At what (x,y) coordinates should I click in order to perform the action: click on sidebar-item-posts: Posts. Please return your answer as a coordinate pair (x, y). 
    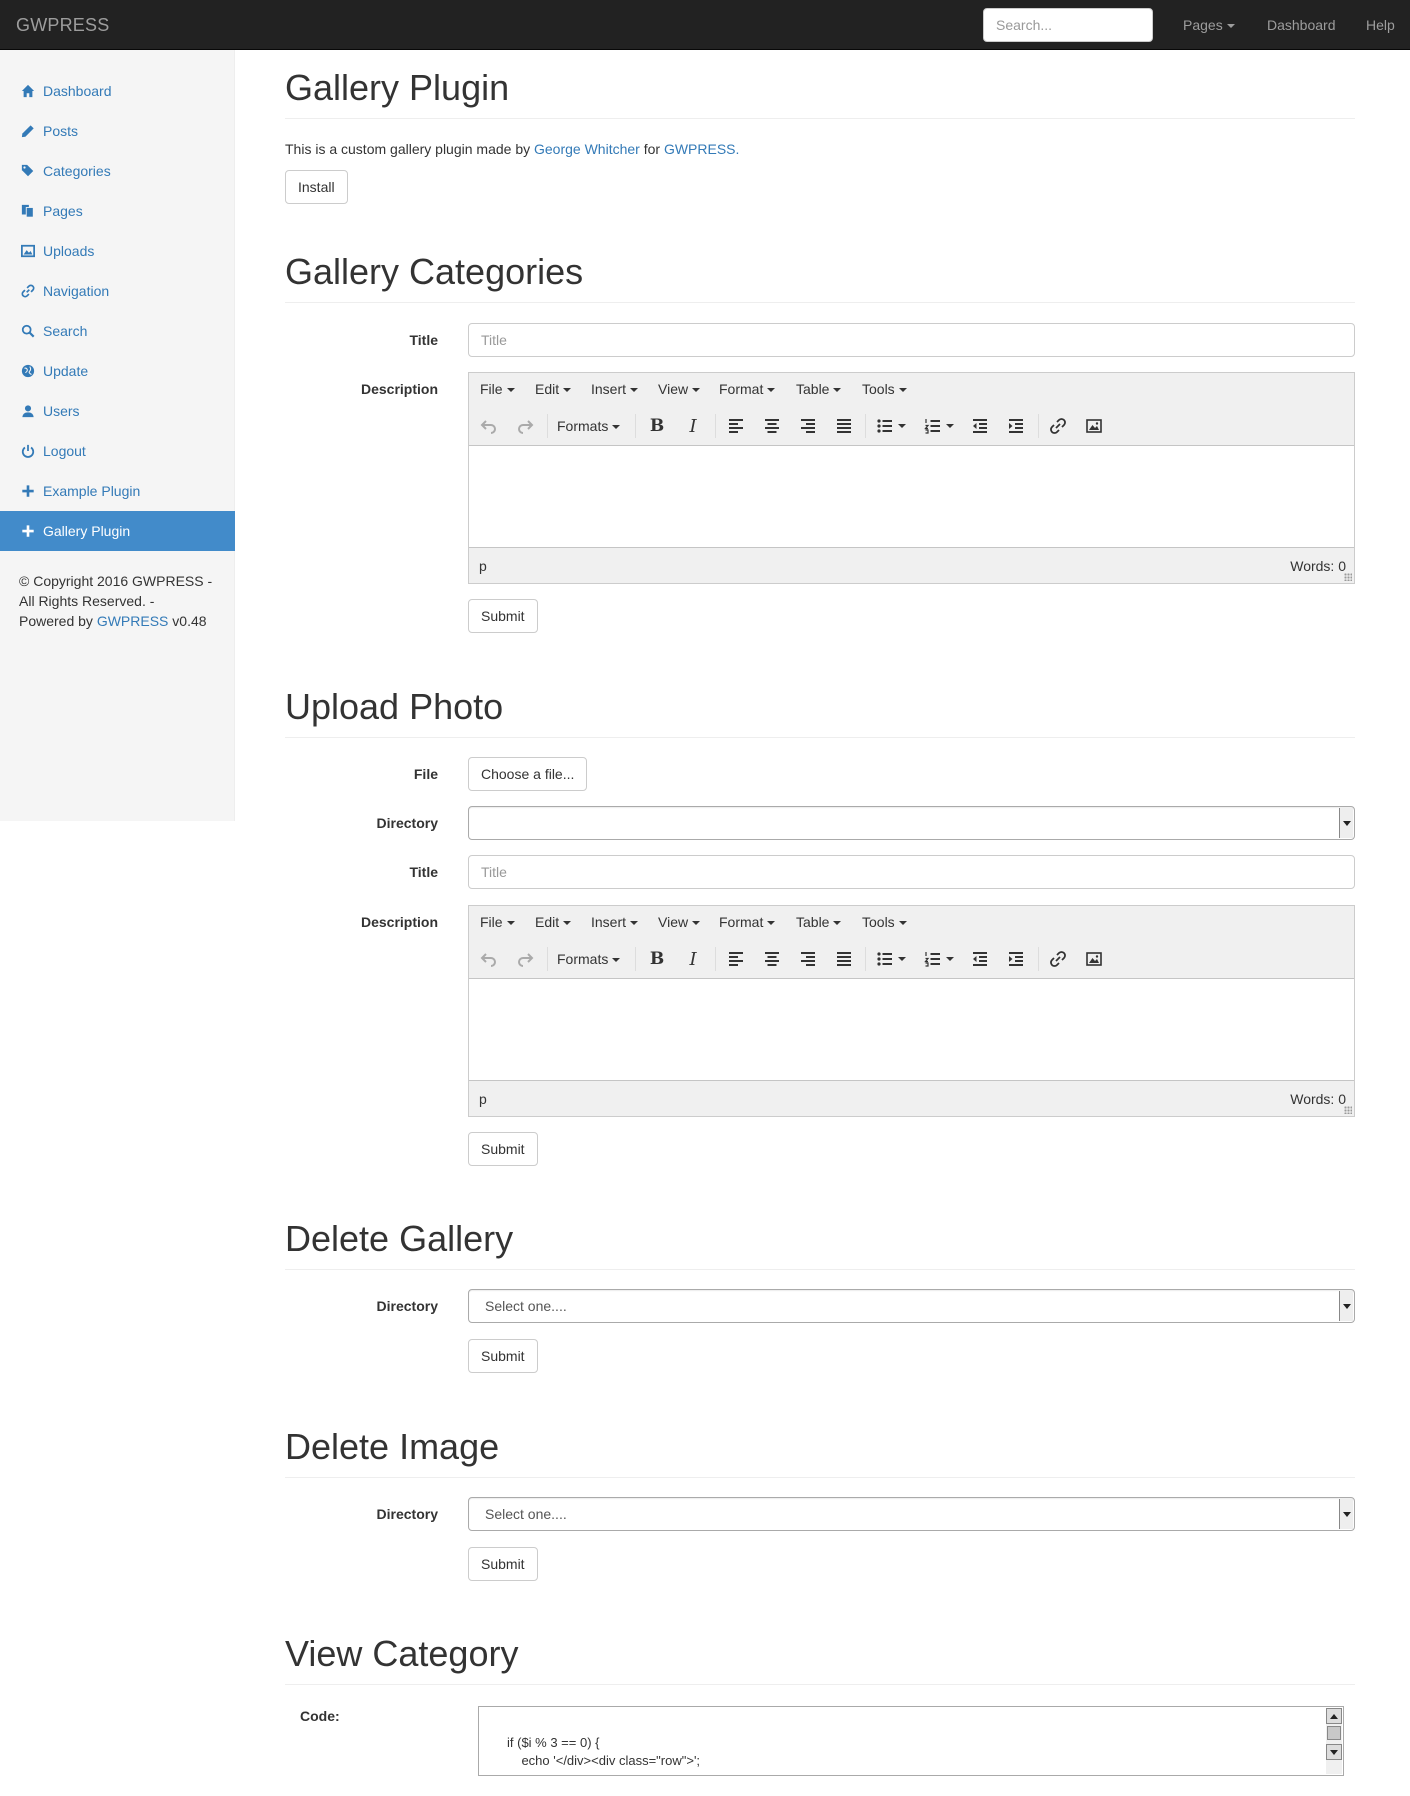
    Looking at the image, I should click on (117, 131).